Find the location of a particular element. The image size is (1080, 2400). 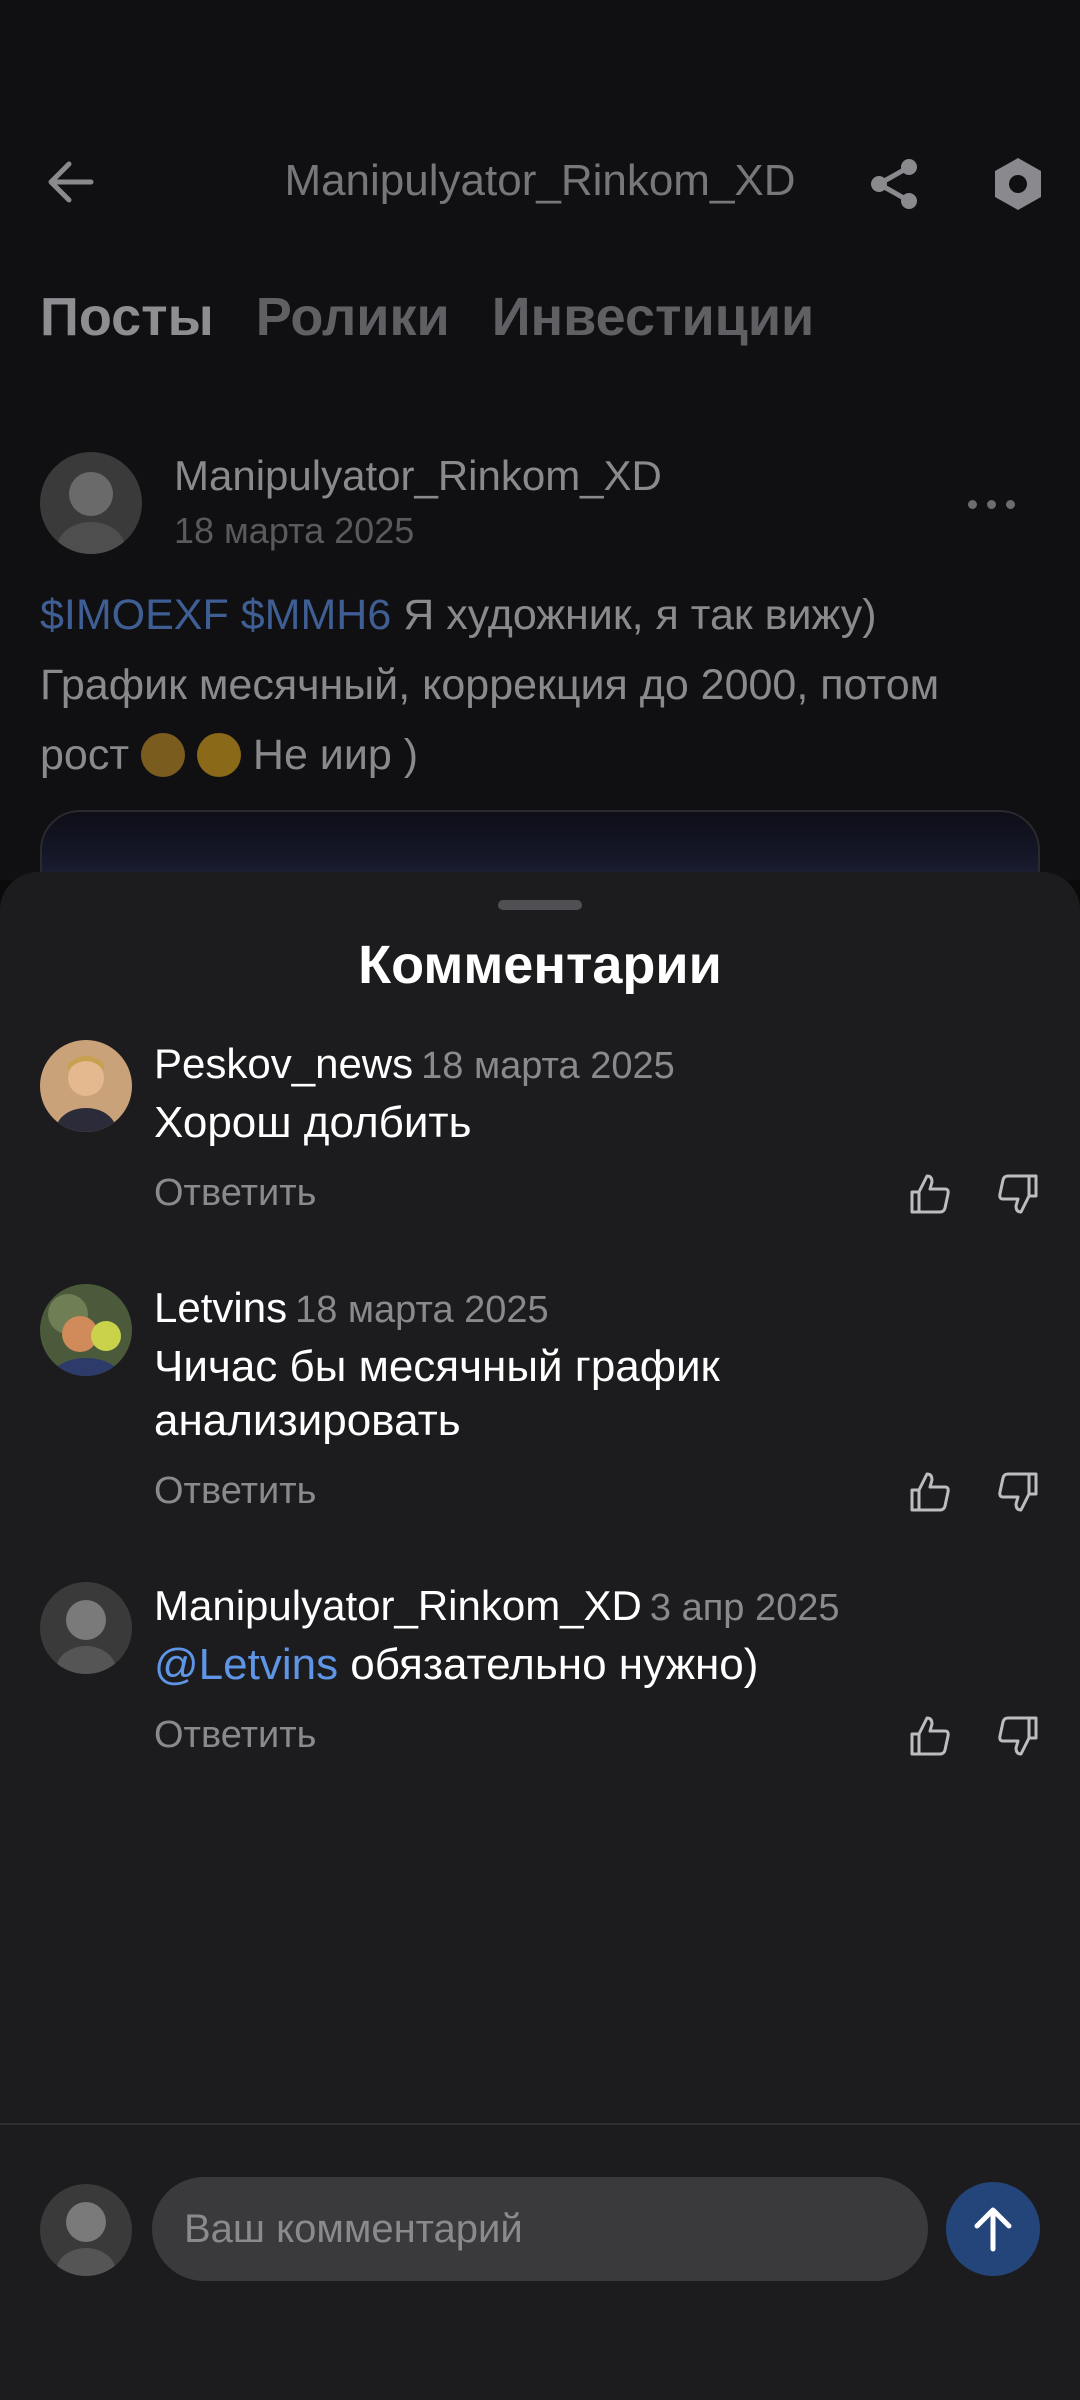

share-icon is located at coordinates (894, 184).